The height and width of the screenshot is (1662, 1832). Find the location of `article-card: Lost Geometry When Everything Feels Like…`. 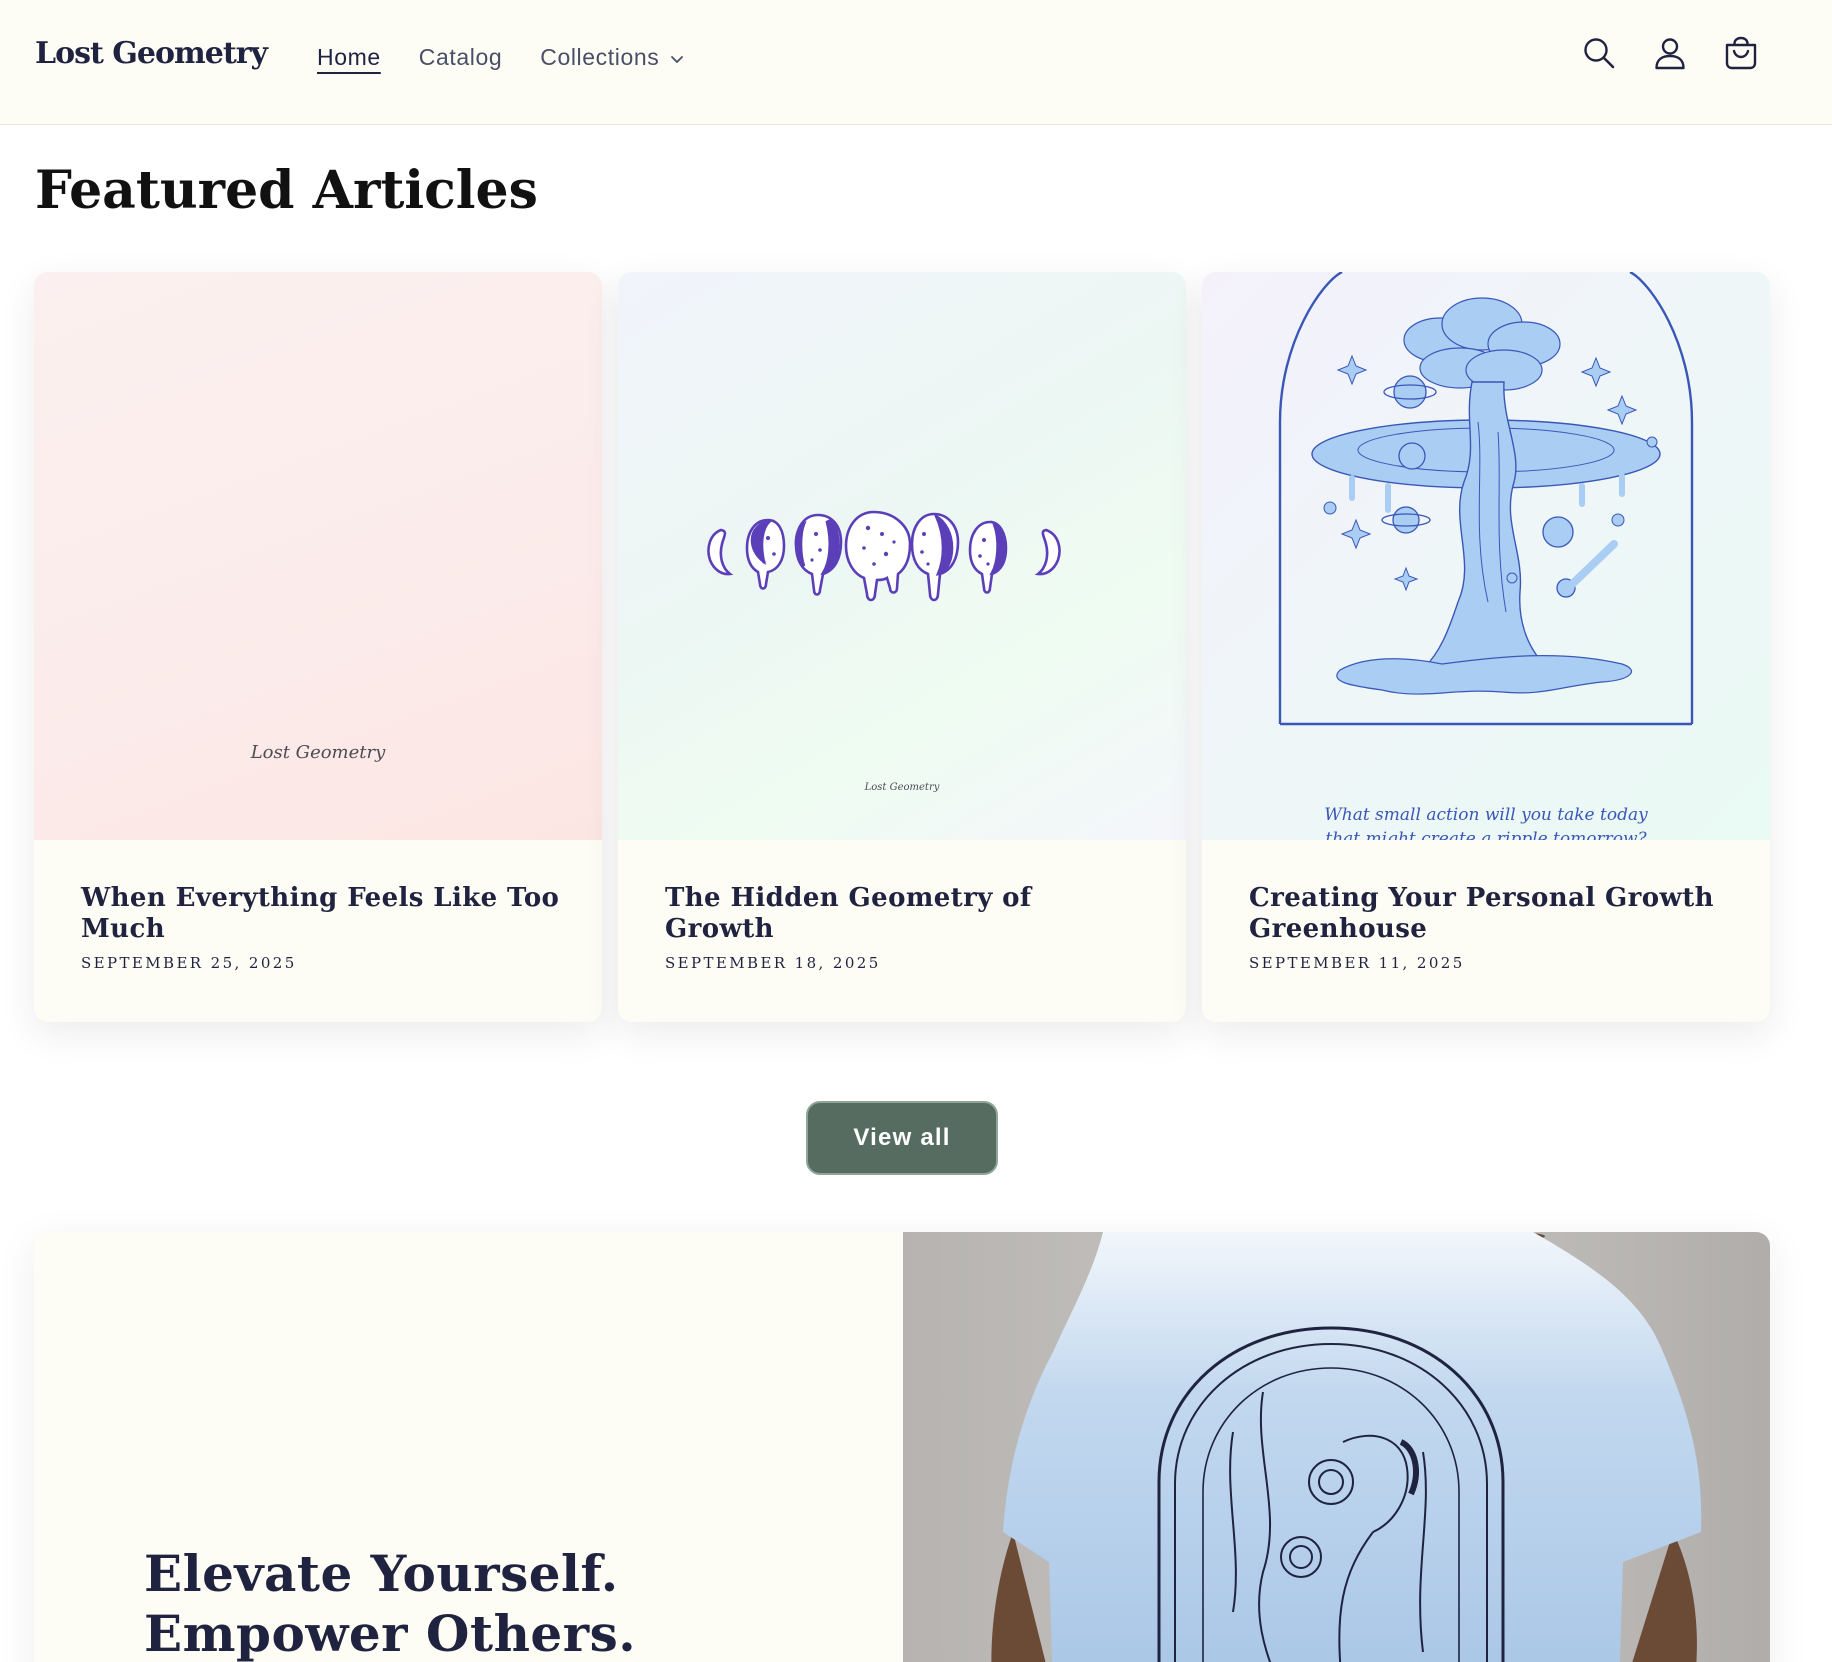

article-card: Lost Geometry When Everything Feels Like… is located at coordinates (318, 647).